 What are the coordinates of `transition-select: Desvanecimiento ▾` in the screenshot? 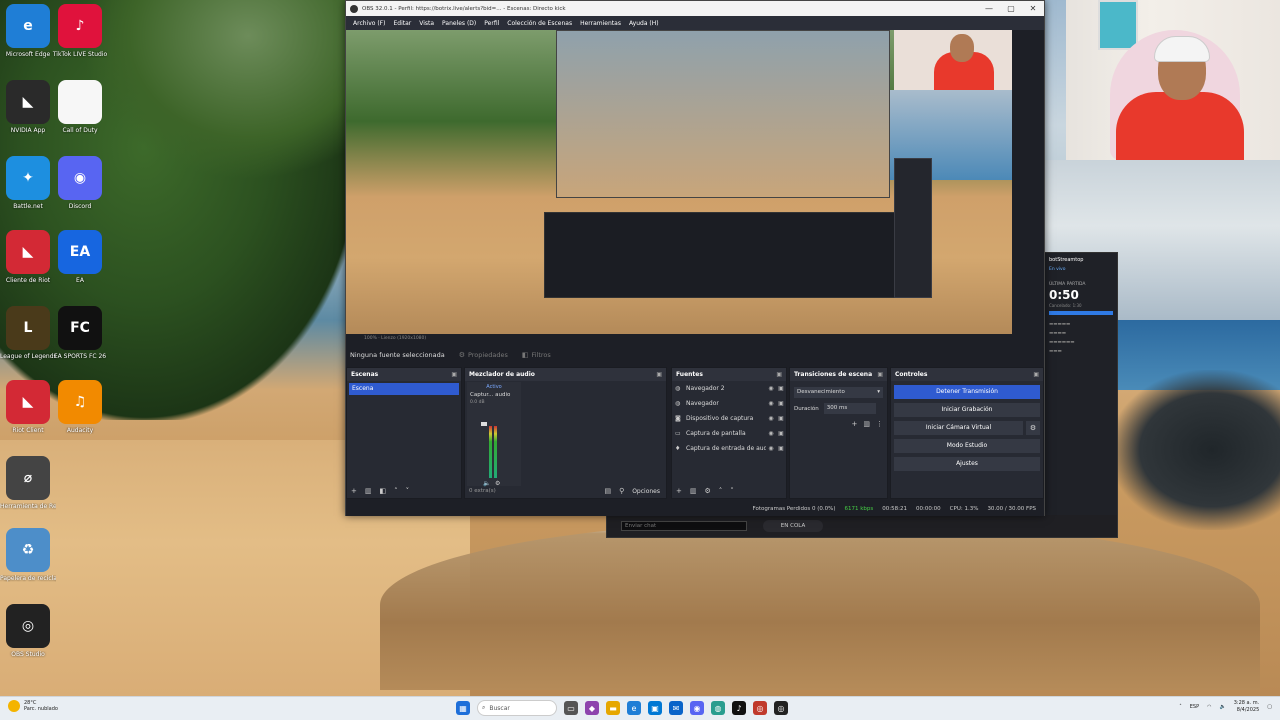 It's located at (838, 392).